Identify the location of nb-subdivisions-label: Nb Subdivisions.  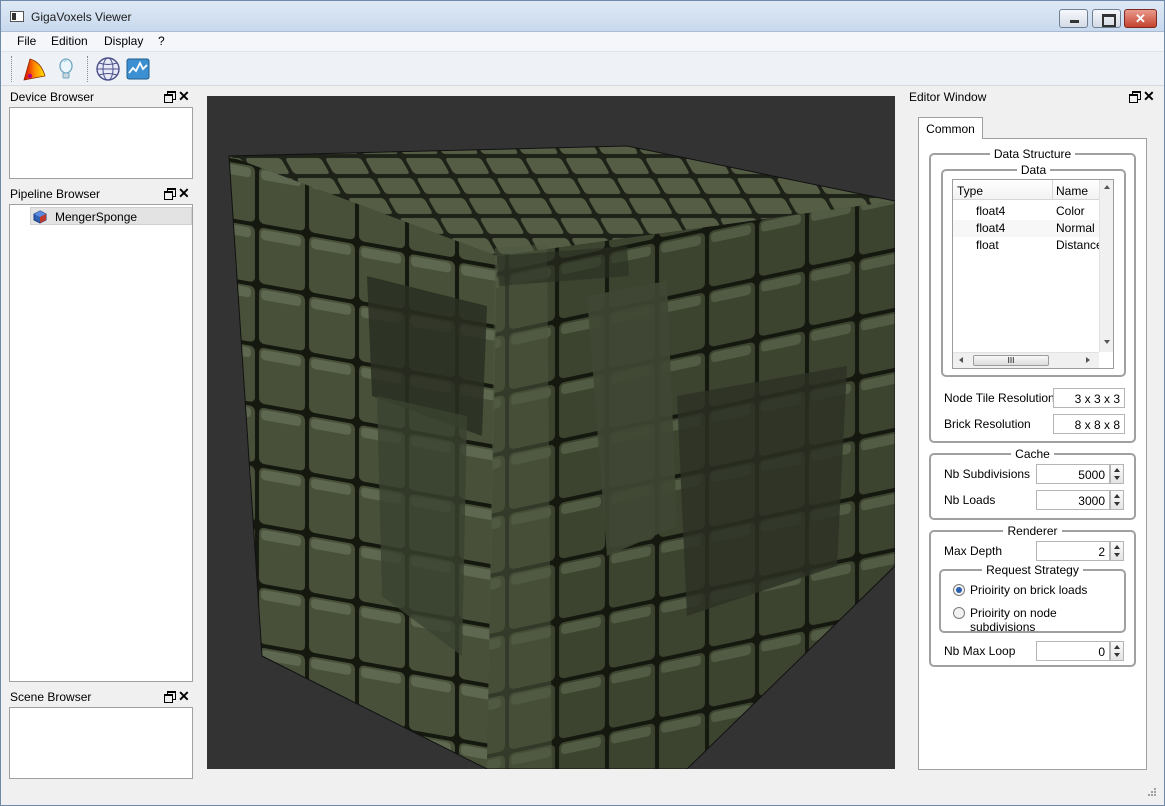
(987, 474).